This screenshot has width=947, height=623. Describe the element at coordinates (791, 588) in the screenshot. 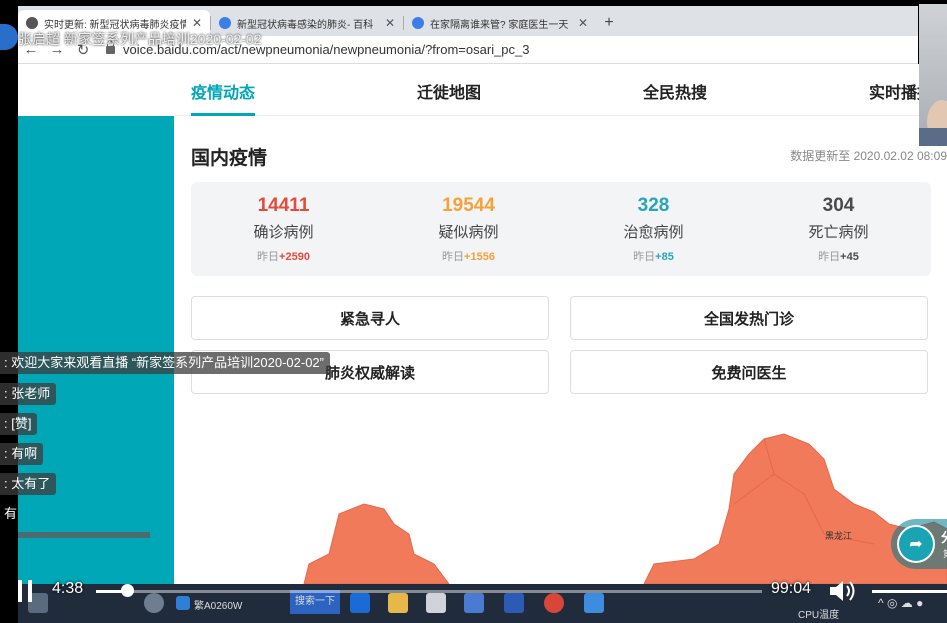

I see `duration: 99:04` at that location.